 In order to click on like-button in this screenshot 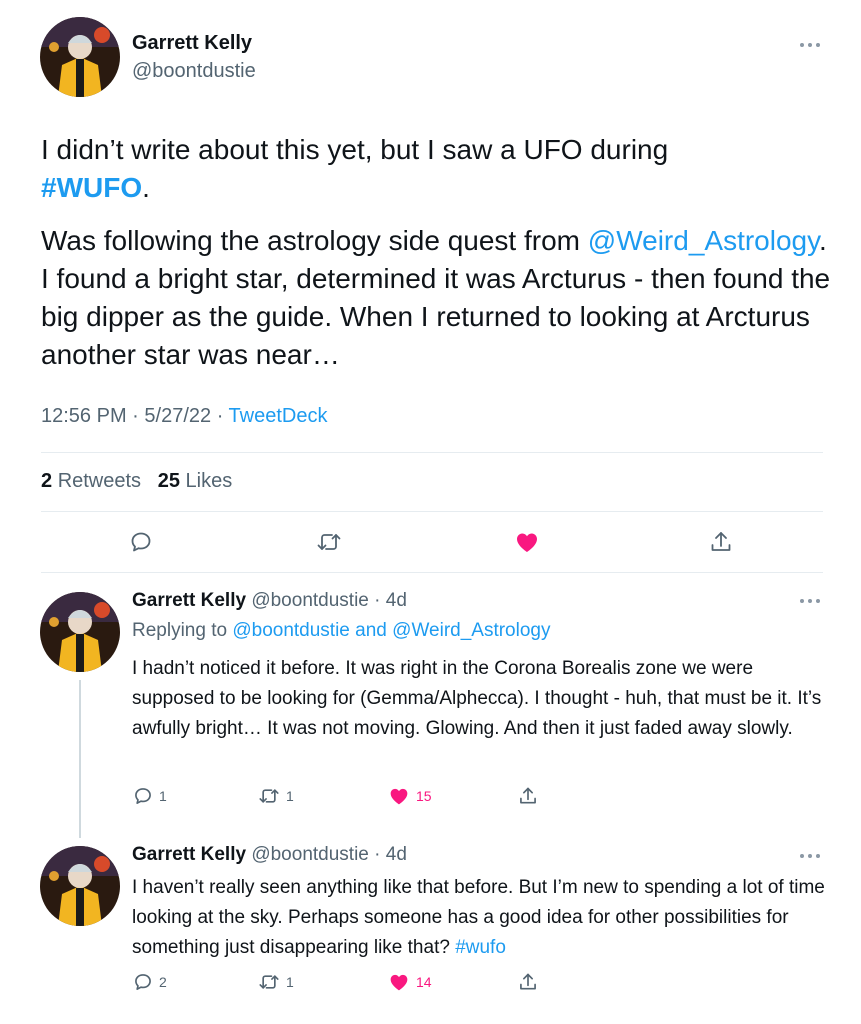, I will do `click(527, 542)`.